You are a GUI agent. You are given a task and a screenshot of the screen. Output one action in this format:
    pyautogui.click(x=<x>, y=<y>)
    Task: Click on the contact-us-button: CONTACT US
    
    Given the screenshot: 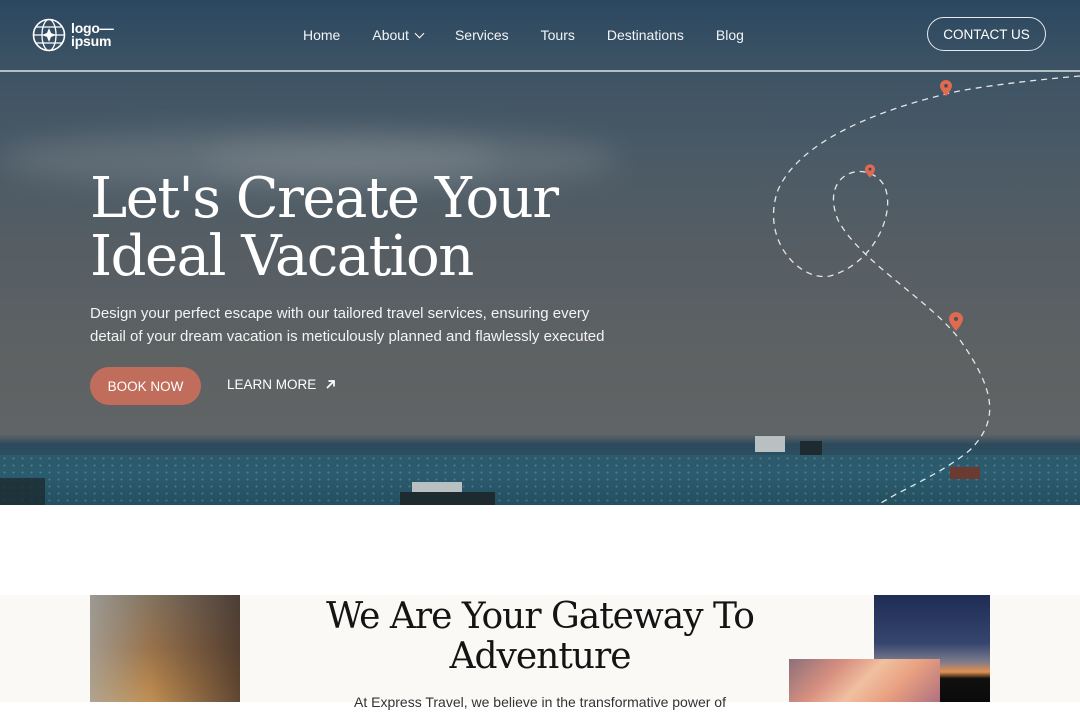 What is the action you would take?
    pyautogui.click(x=986, y=34)
    